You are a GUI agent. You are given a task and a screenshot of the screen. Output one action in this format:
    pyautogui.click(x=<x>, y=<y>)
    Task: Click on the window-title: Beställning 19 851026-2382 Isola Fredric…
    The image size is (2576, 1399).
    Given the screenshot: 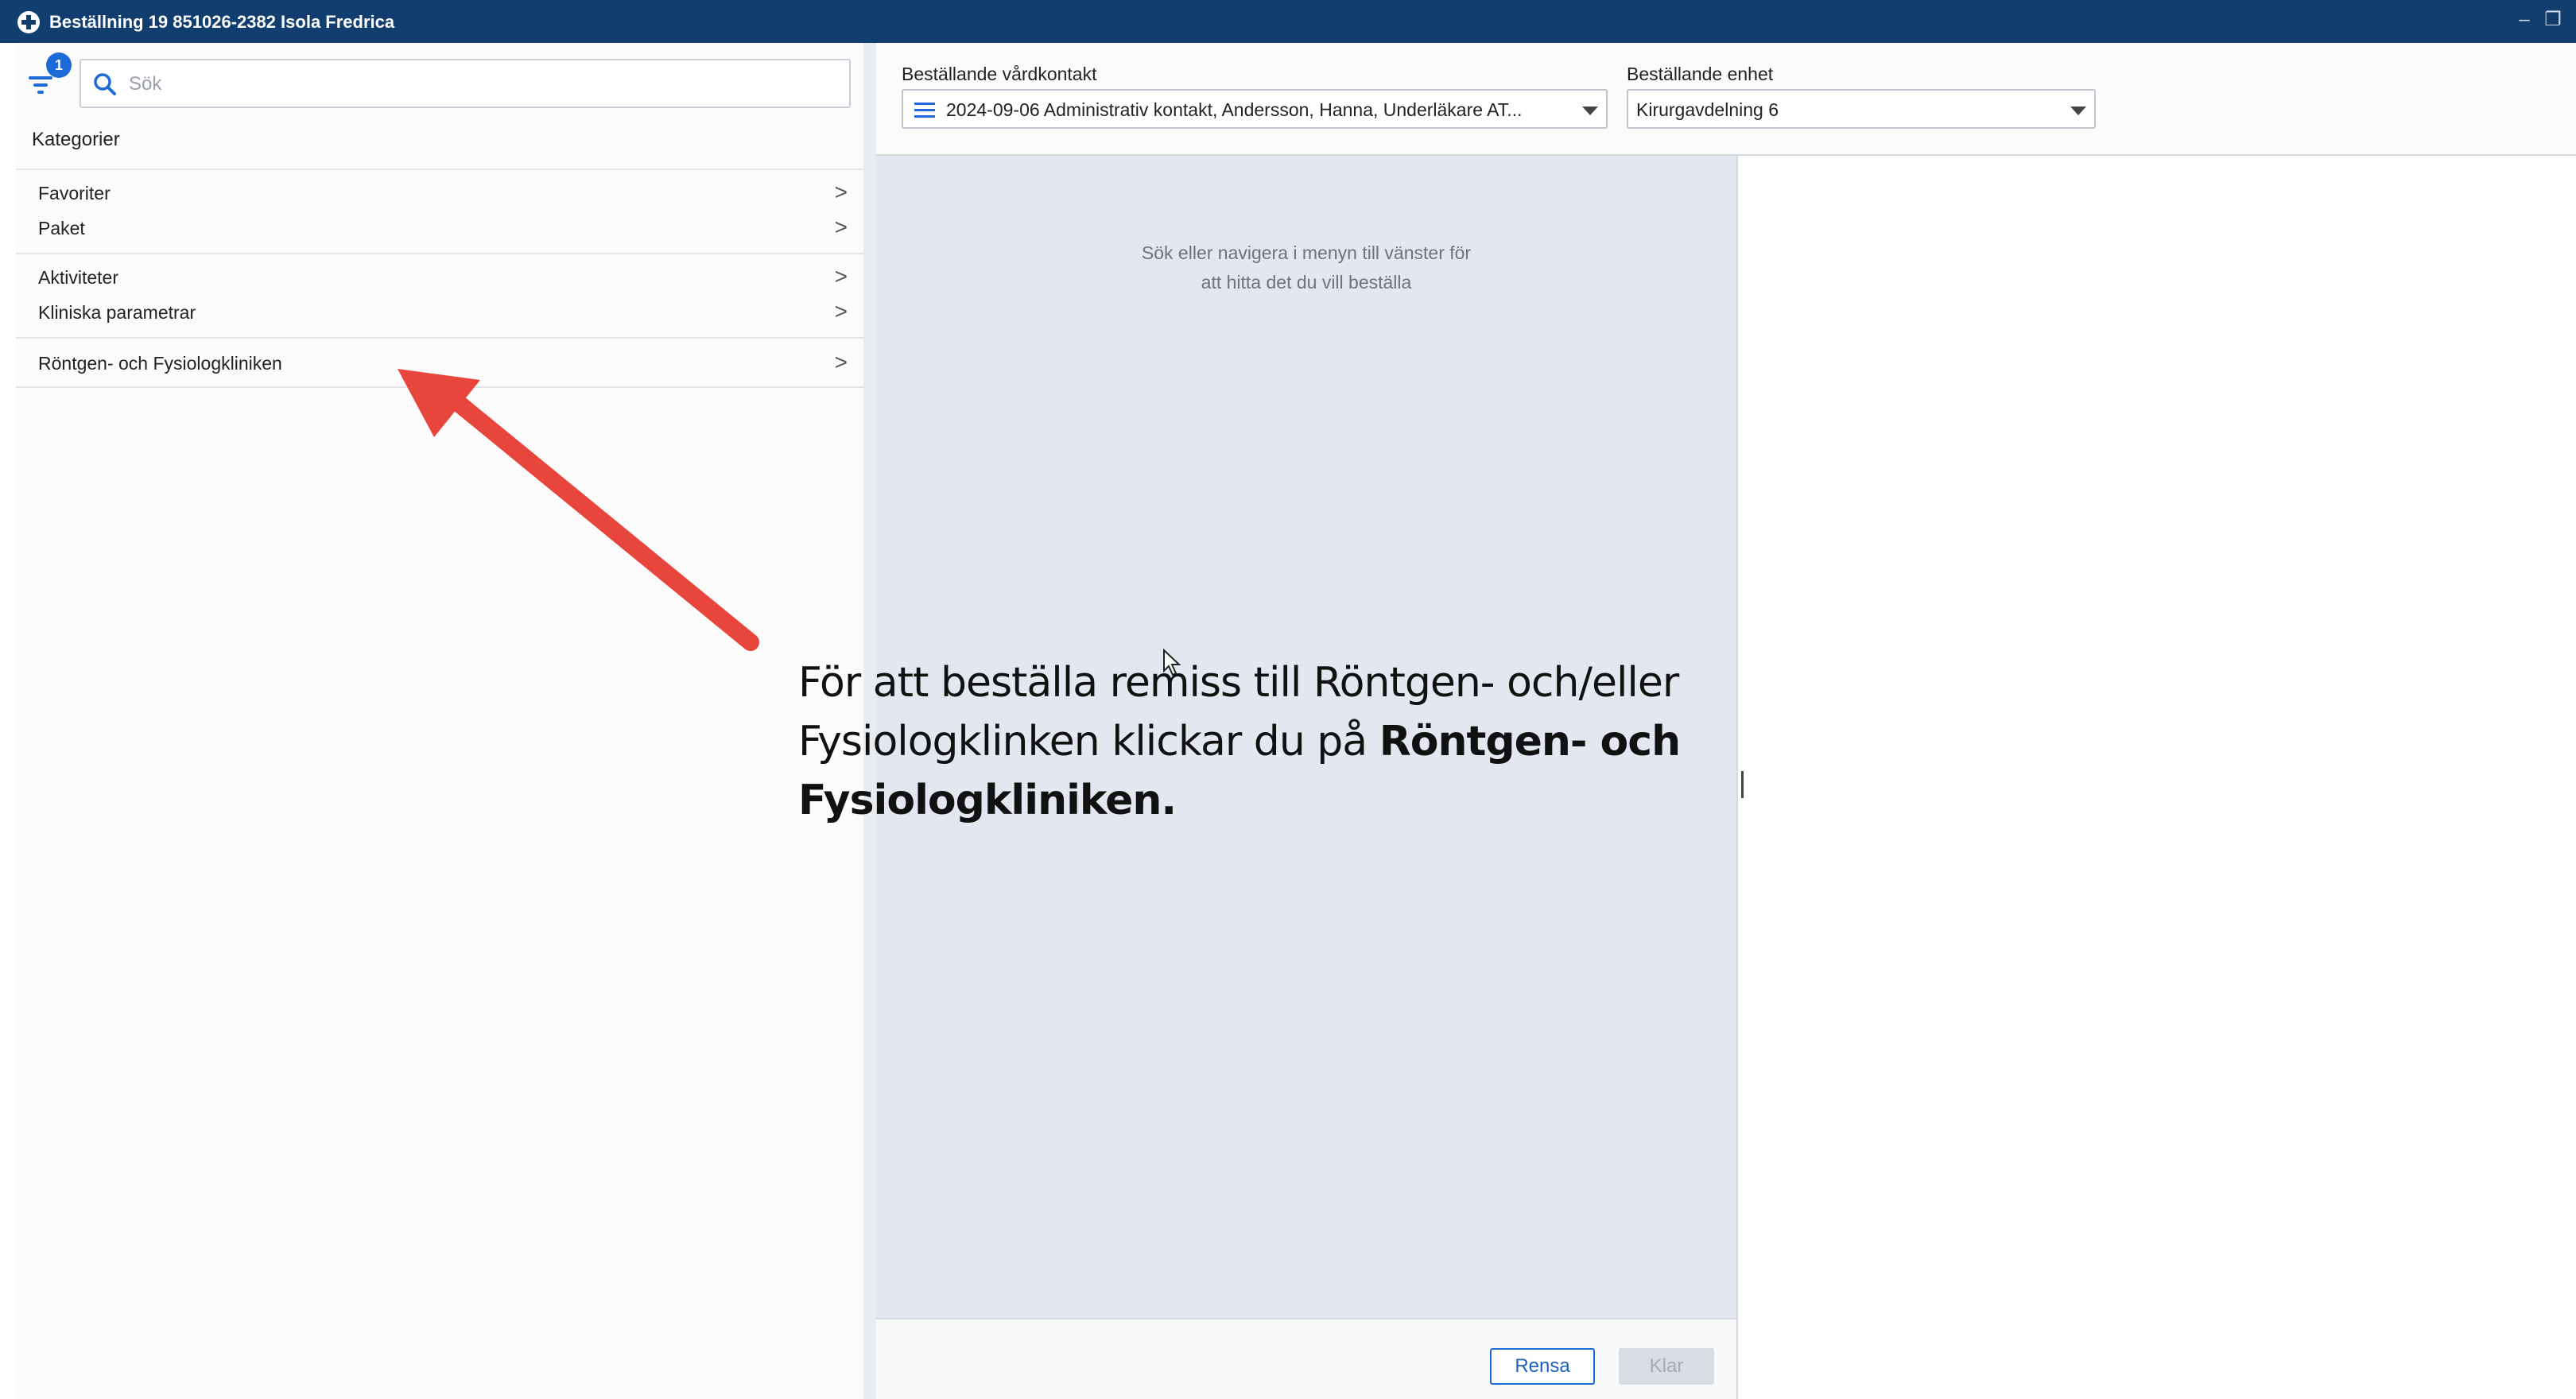 What is the action you would take?
    pyautogui.click(x=222, y=22)
    